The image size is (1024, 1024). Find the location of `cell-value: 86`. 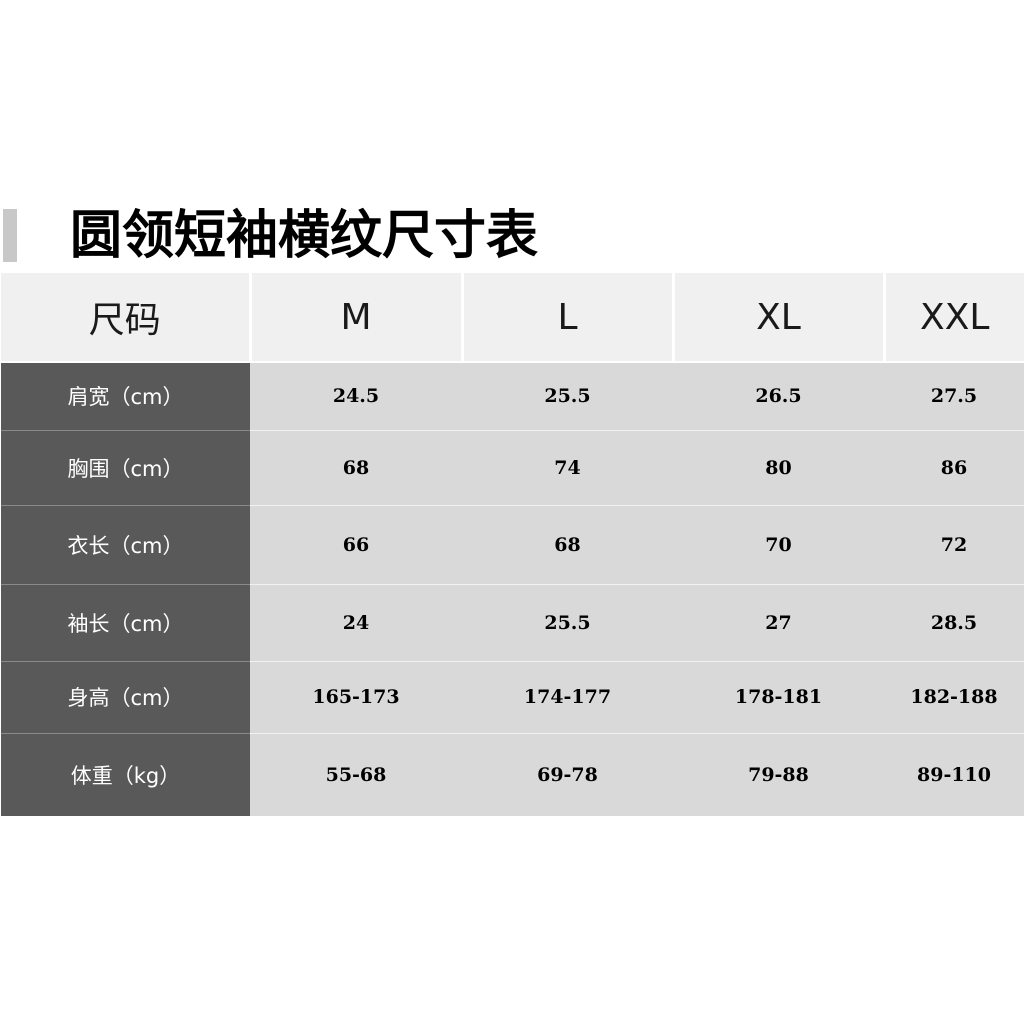

cell-value: 86 is located at coordinates (954, 468).